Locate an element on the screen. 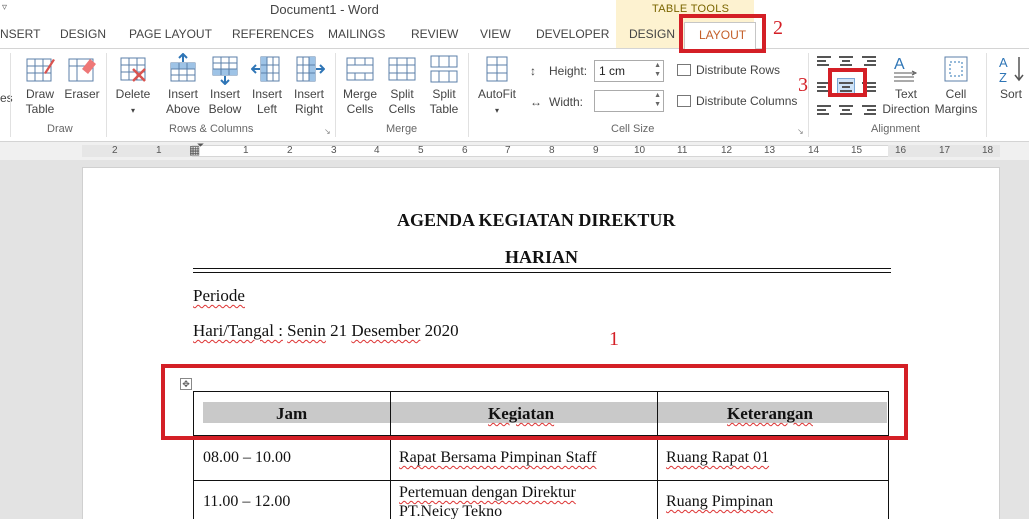 The height and width of the screenshot is (519, 1029). annotation-box-layout-tab is located at coordinates (722, 33).